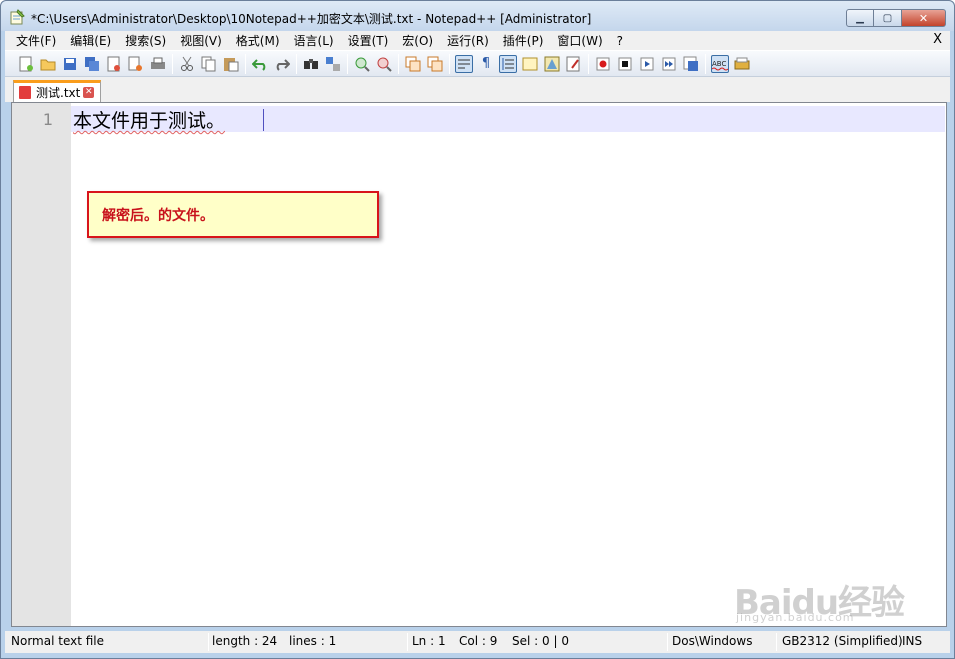 Image resolution: width=955 pixels, height=659 pixels. I want to click on find-icon, so click(311, 64).